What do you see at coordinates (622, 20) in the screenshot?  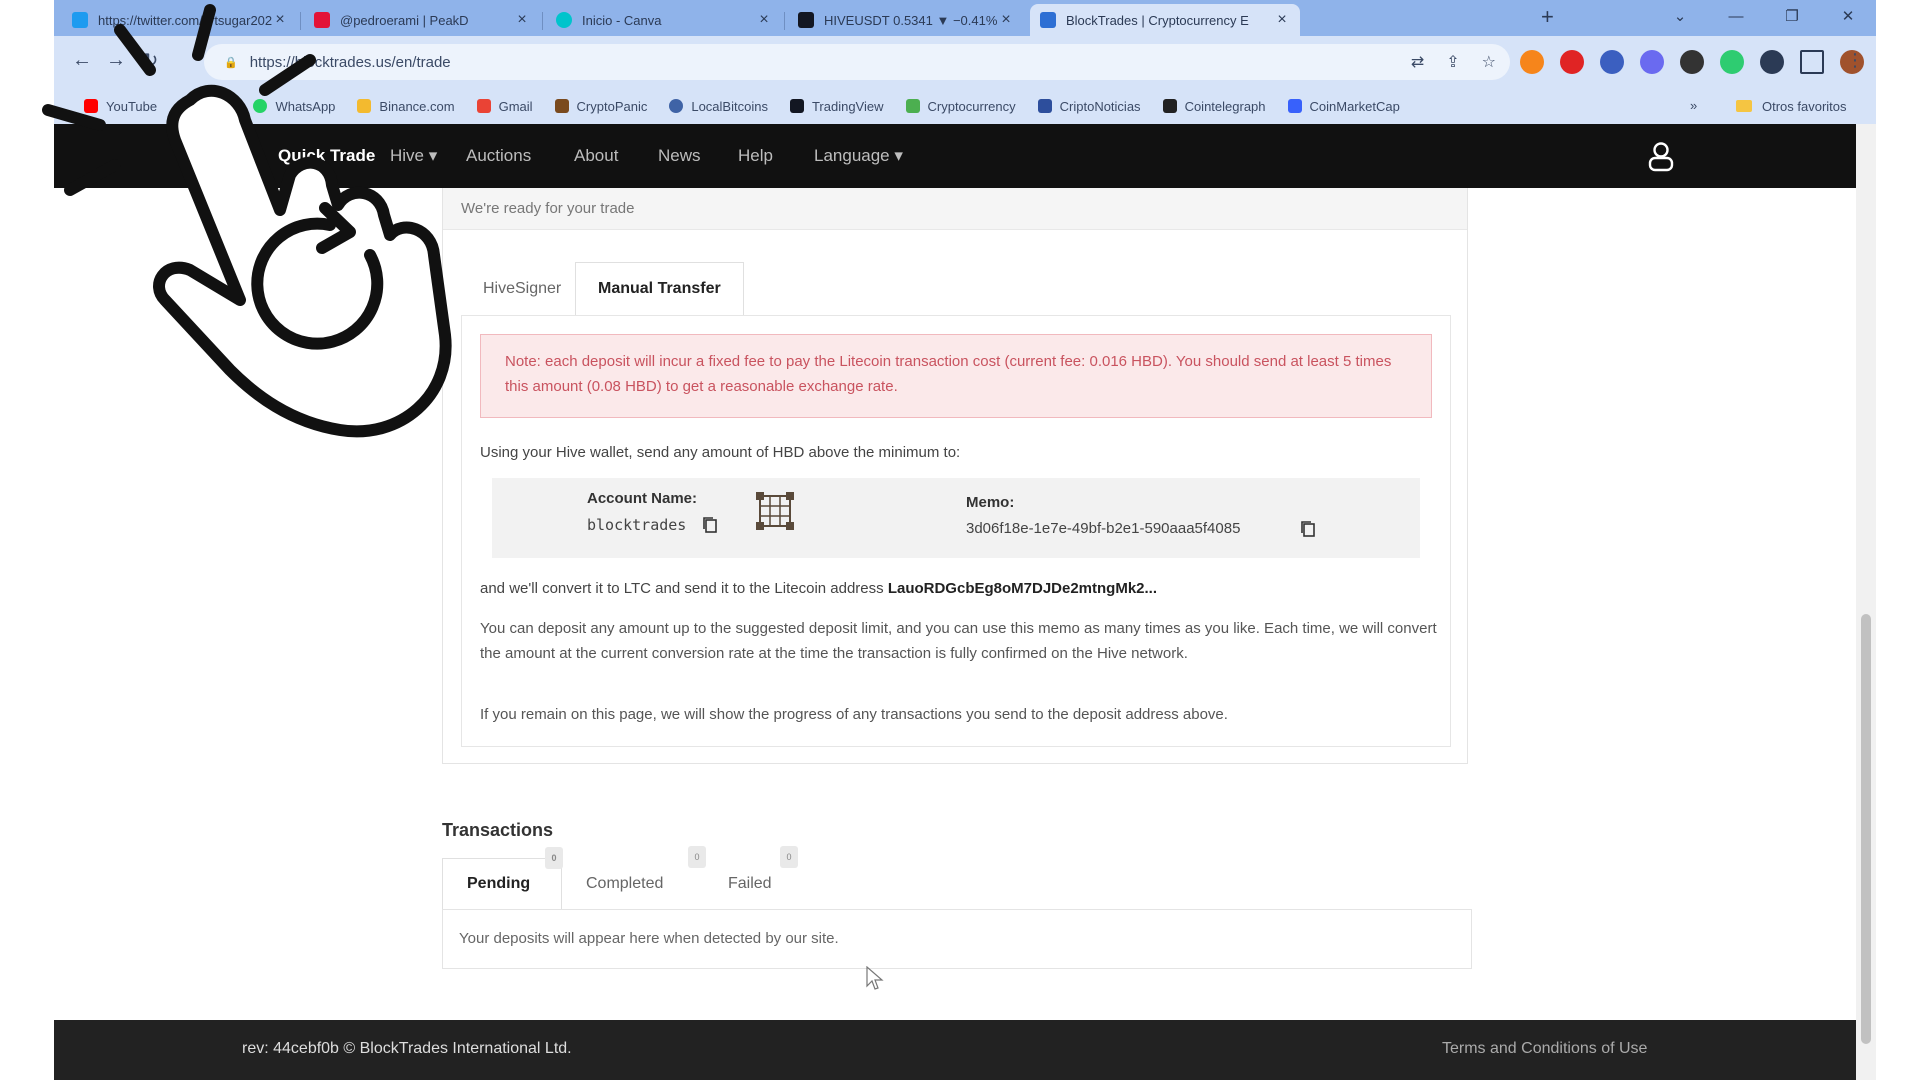 I see `tab-title: Inicio - Canva` at bounding box center [622, 20].